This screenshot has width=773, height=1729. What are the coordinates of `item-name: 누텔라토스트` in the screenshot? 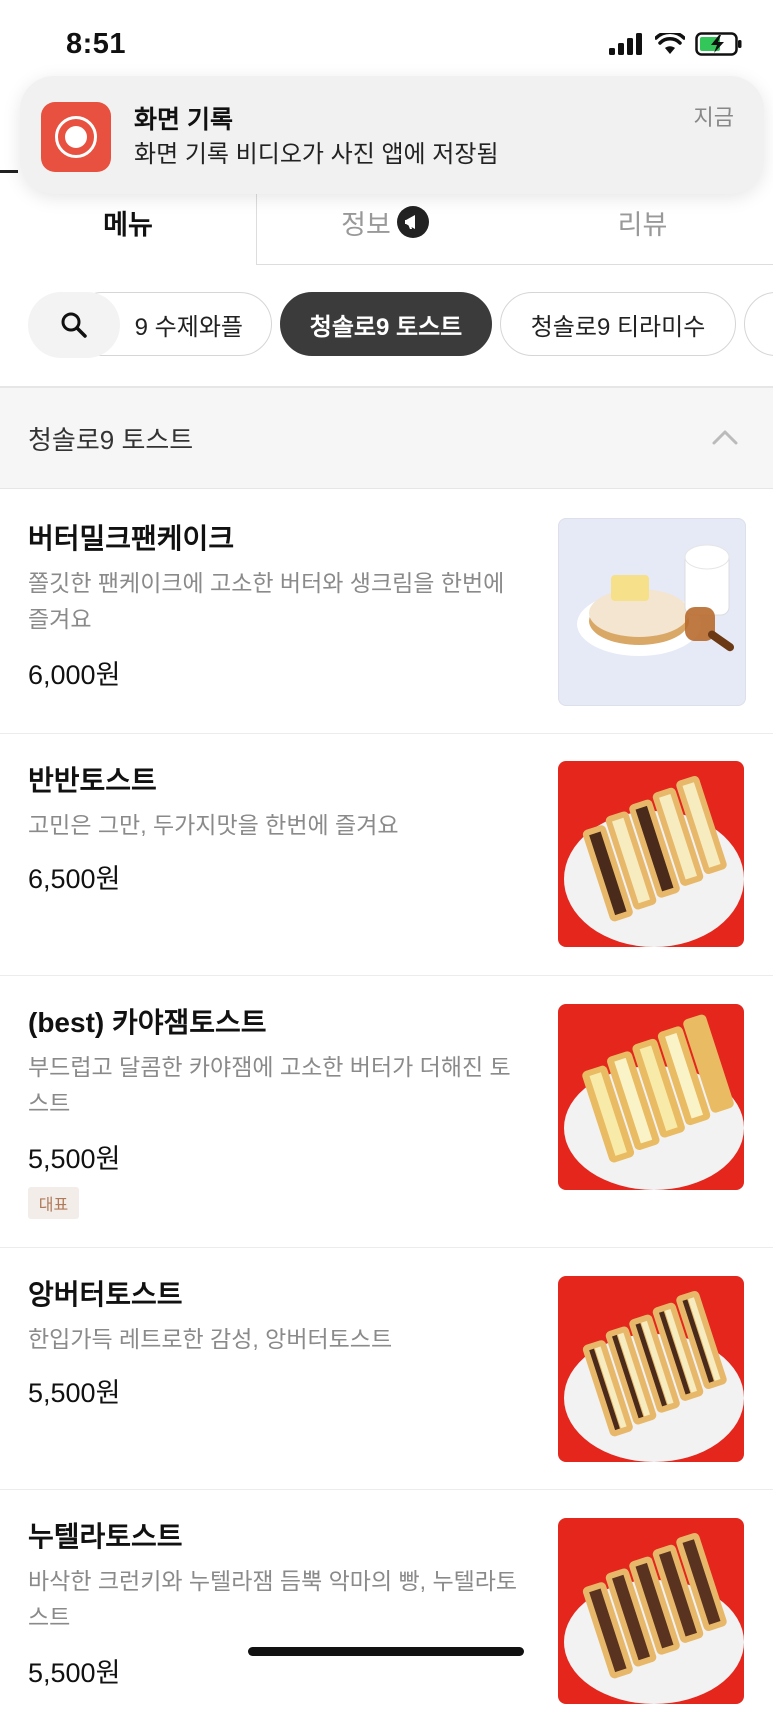 It's located at (105, 1536).